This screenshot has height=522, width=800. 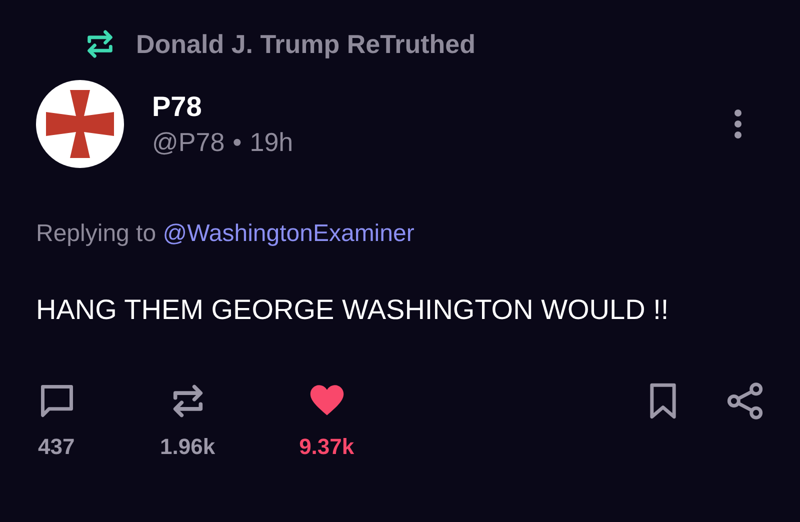 I want to click on action-count: 437, so click(x=56, y=447).